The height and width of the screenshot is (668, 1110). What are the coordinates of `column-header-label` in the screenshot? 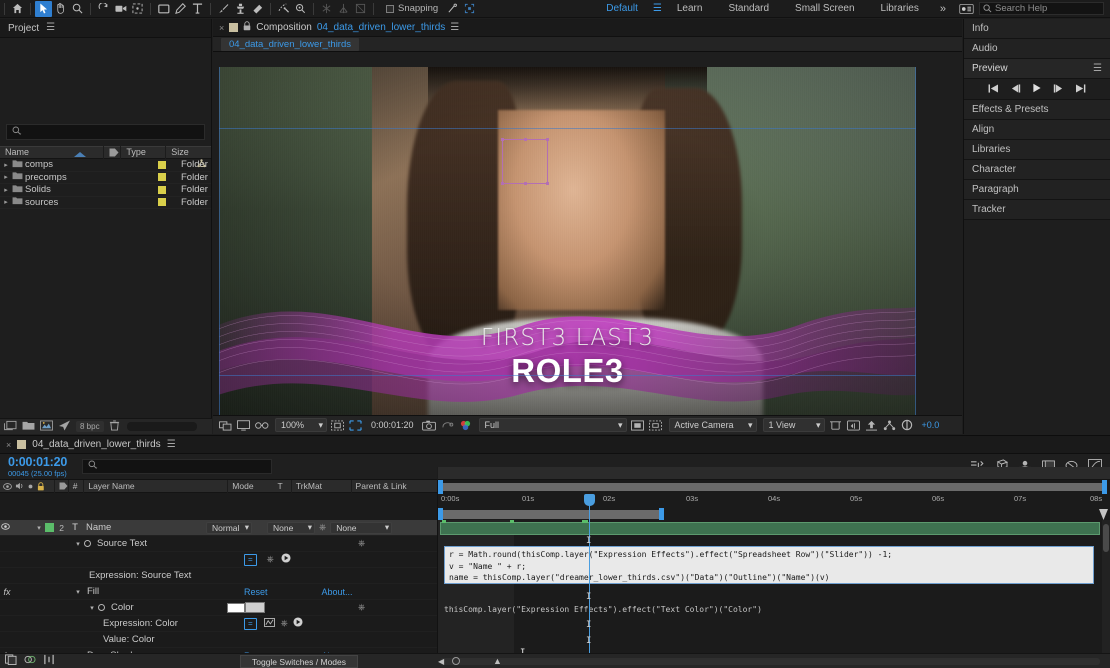 It's located at (113, 152).